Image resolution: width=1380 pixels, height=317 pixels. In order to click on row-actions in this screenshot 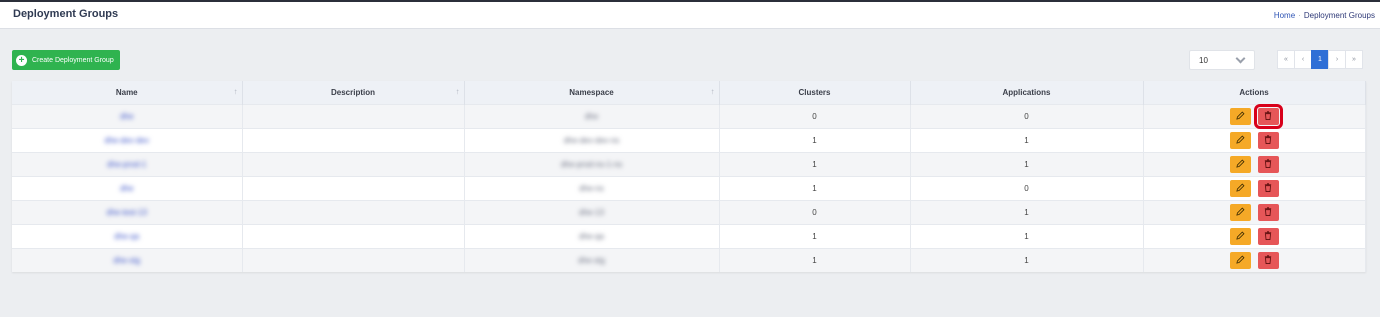, I will do `click(1256, 116)`.